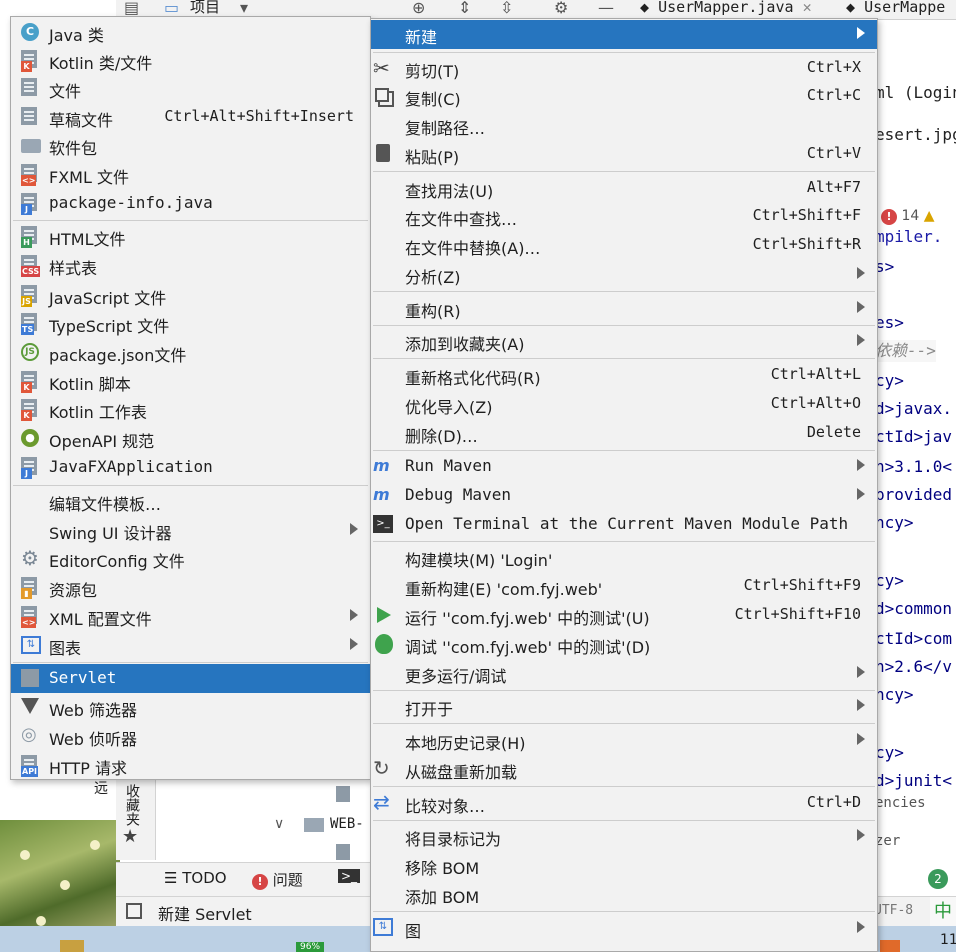  I want to click on minimize-icon: —, so click(606, 8).